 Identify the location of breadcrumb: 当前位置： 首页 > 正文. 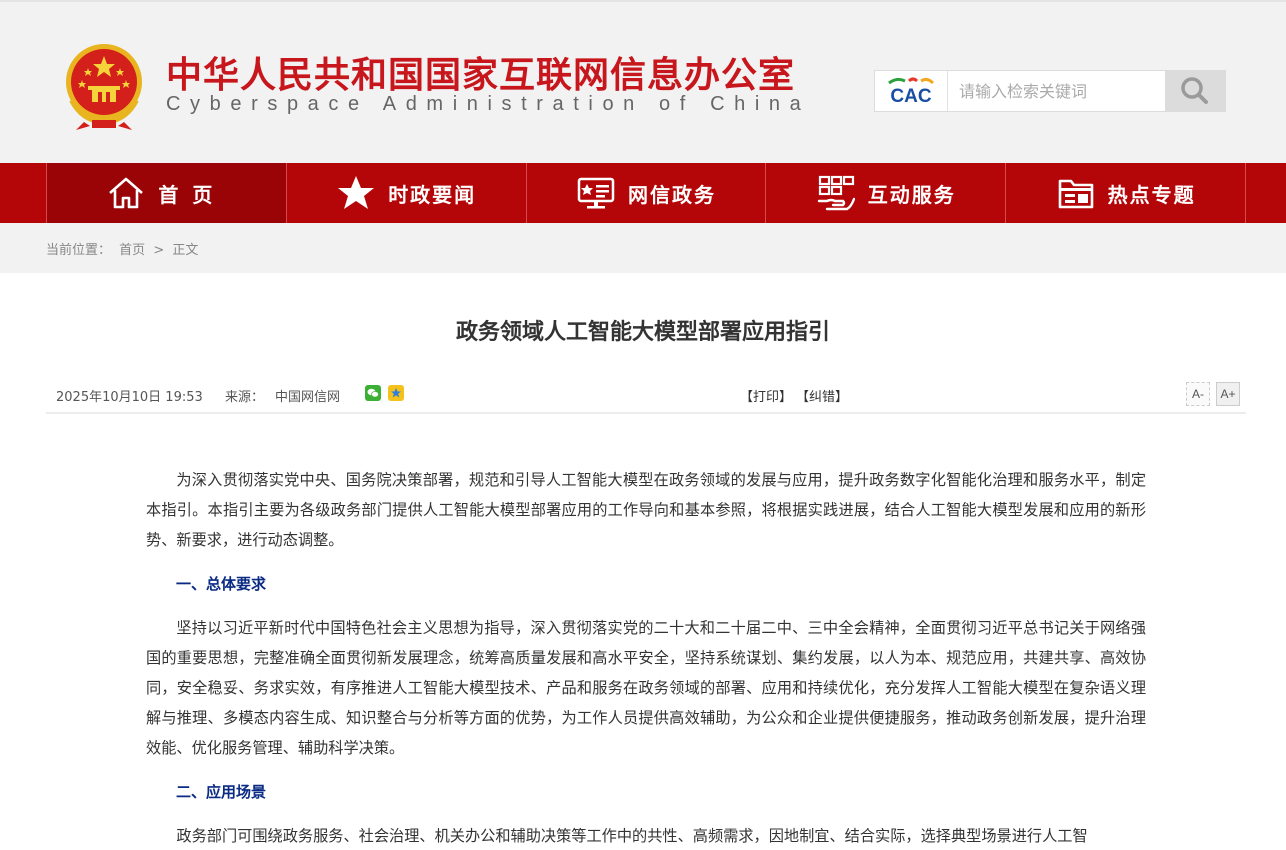
(124, 248).